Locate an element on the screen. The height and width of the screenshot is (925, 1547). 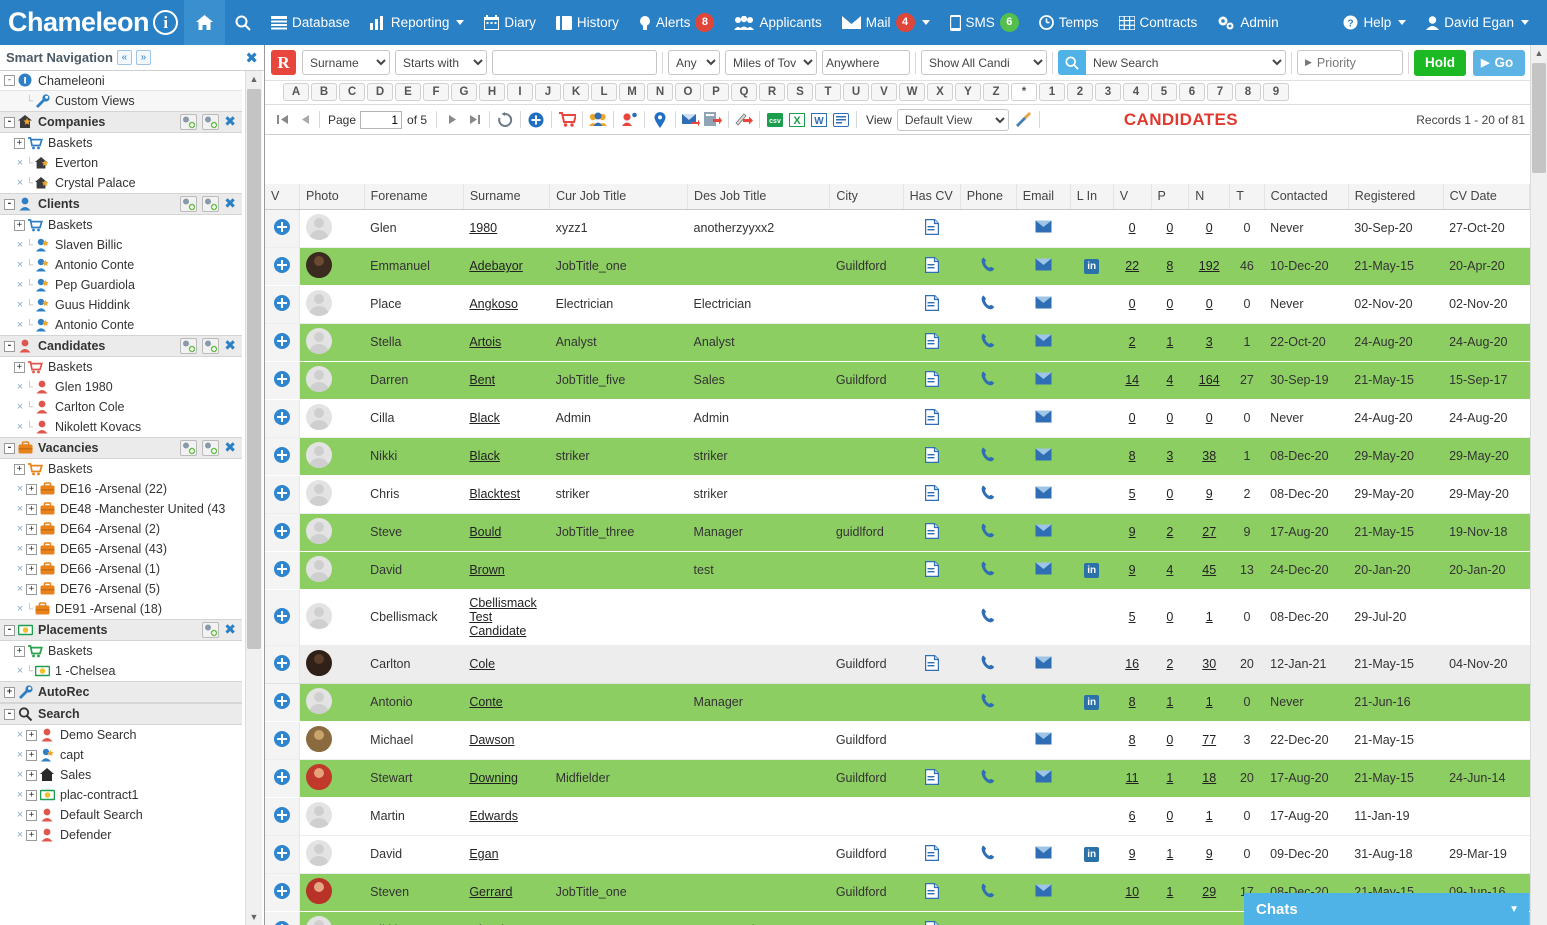
nav-applicants: Applicants is located at coordinates (777, 22).